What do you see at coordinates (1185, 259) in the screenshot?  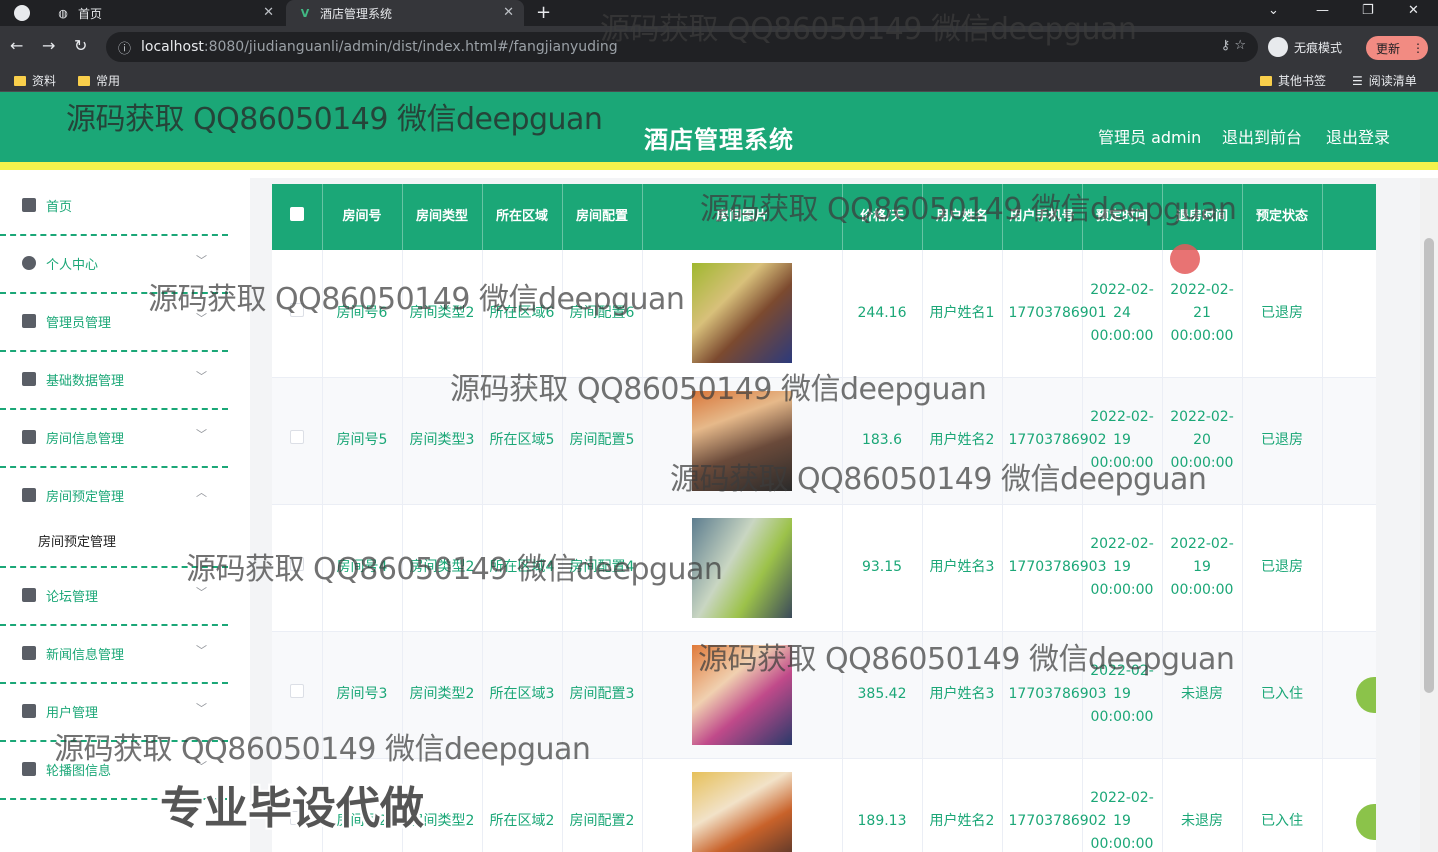 I see `mouse-cursor-highlight` at bounding box center [1185, 259].